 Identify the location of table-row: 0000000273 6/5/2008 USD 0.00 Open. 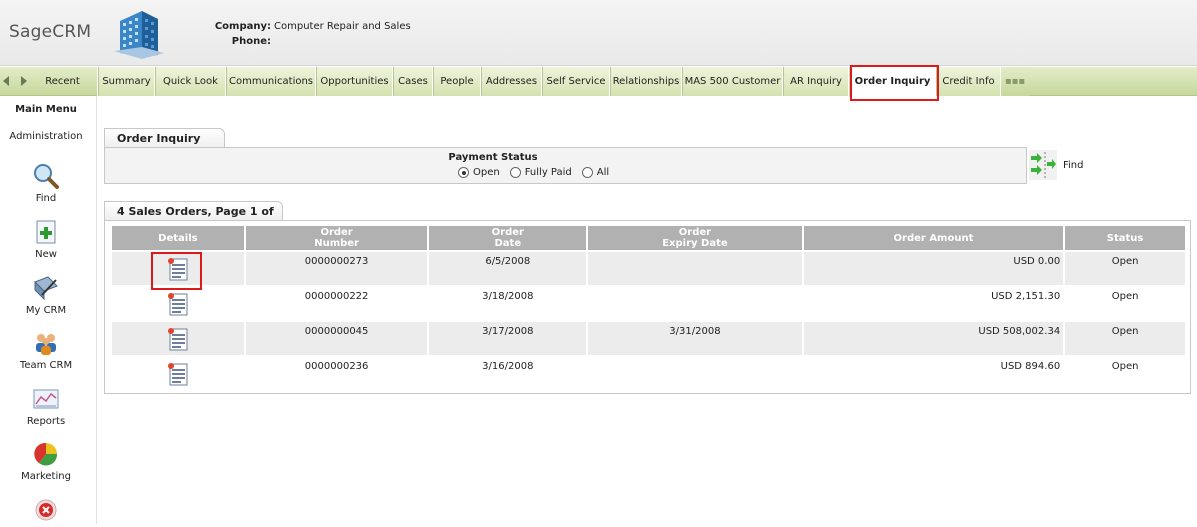
(648, 269).